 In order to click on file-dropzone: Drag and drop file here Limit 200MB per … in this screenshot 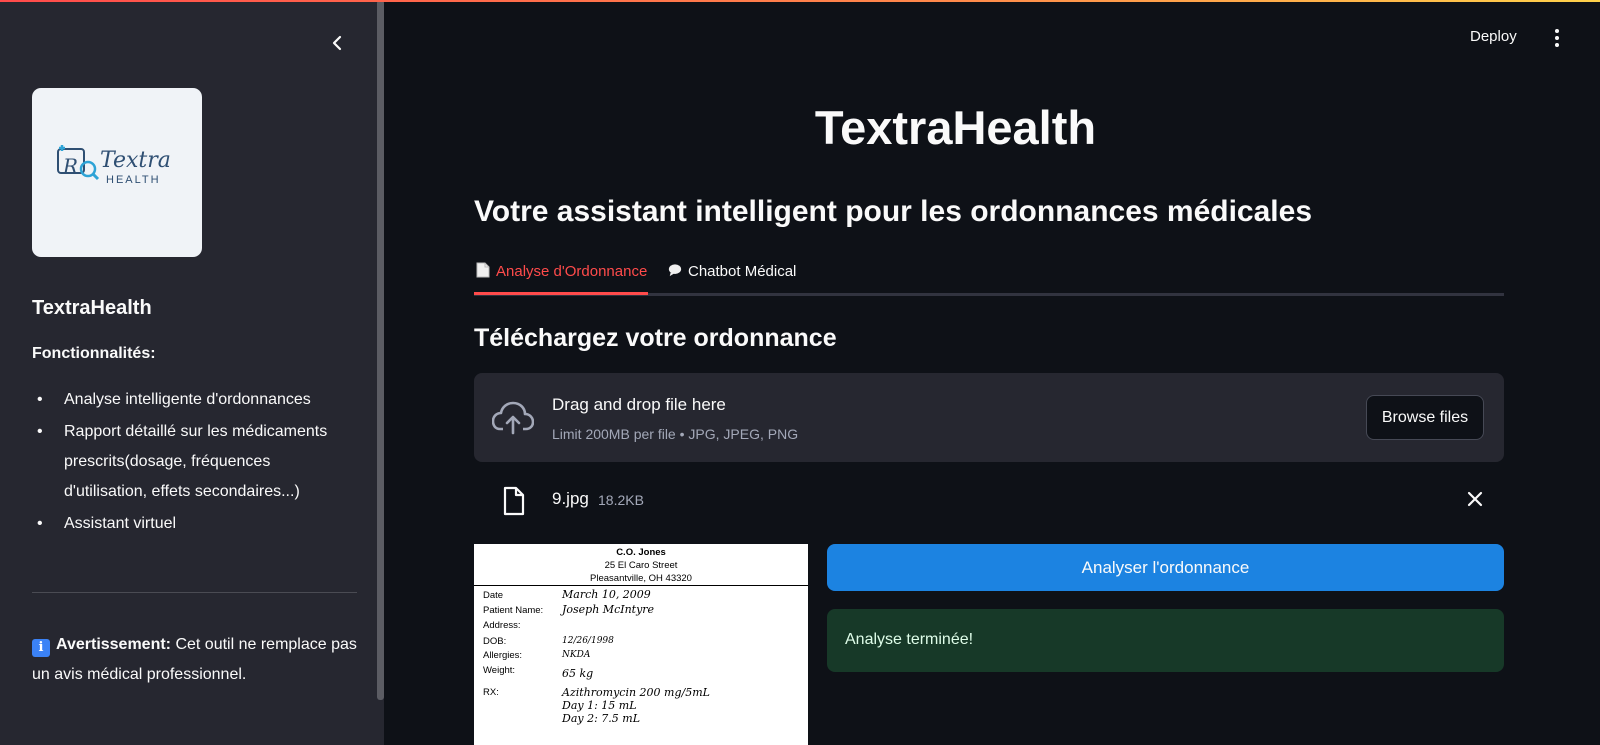, I will do `click(989, 417)`.